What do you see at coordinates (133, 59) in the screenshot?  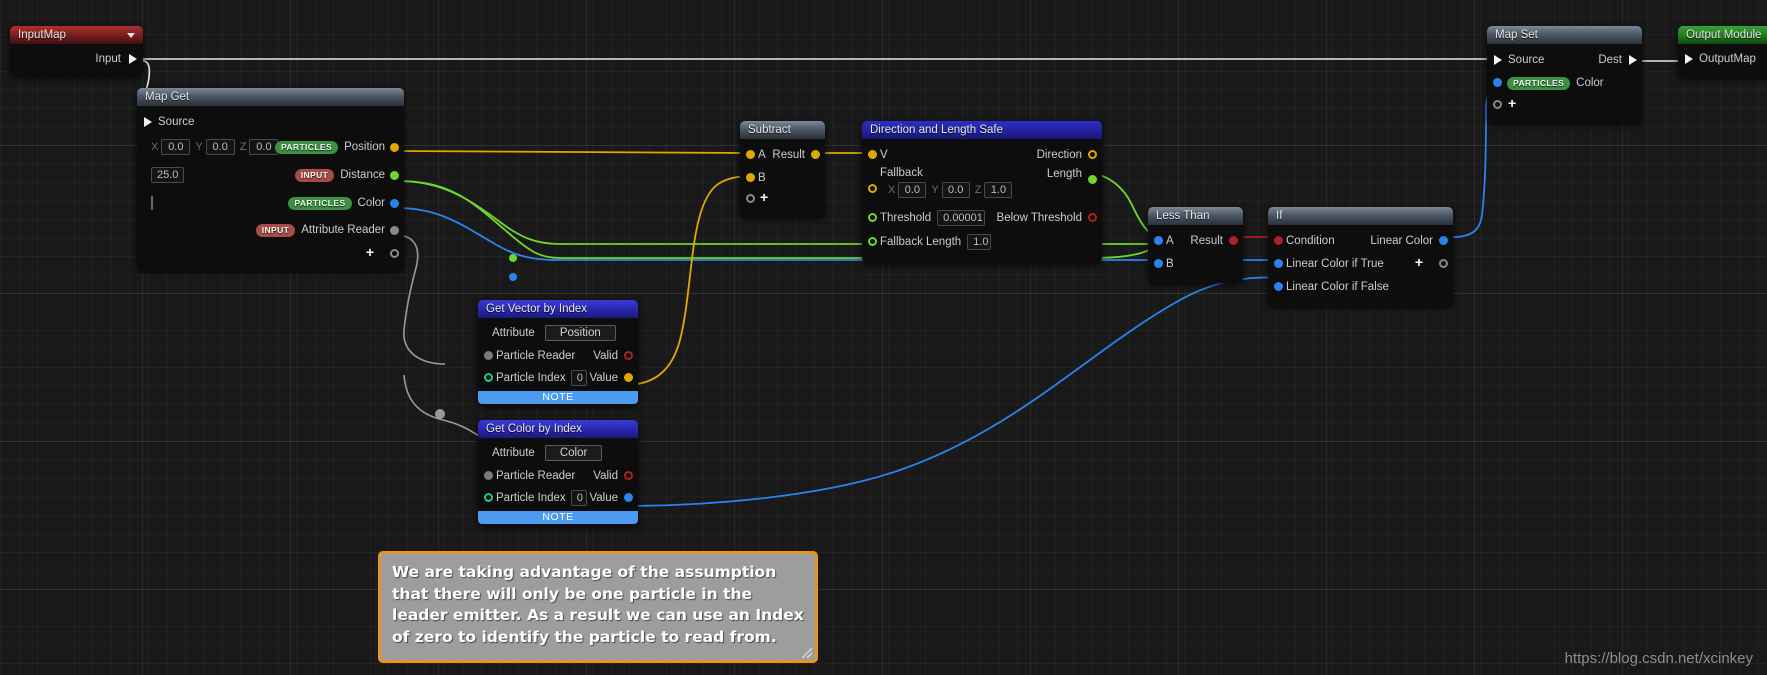 I see `exec-pin-output` at bounding box center [133, 59].